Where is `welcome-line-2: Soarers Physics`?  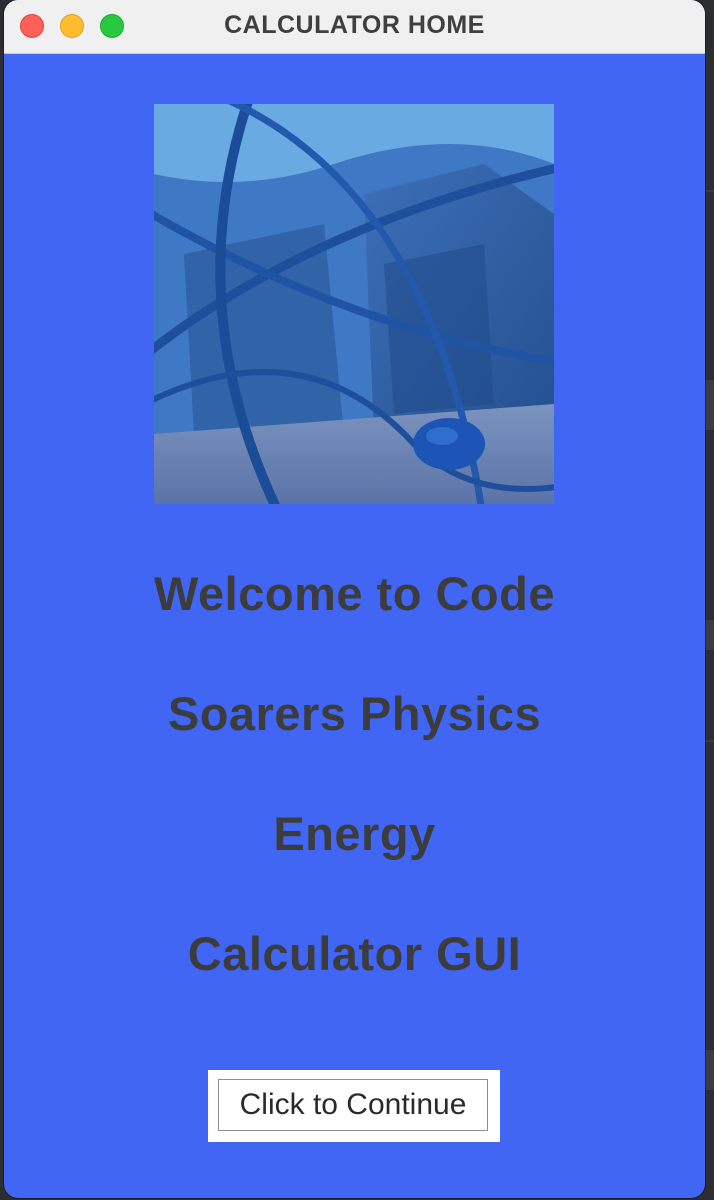 welcome-line-2: Soarers Physics is located at coordinates (354, 713).